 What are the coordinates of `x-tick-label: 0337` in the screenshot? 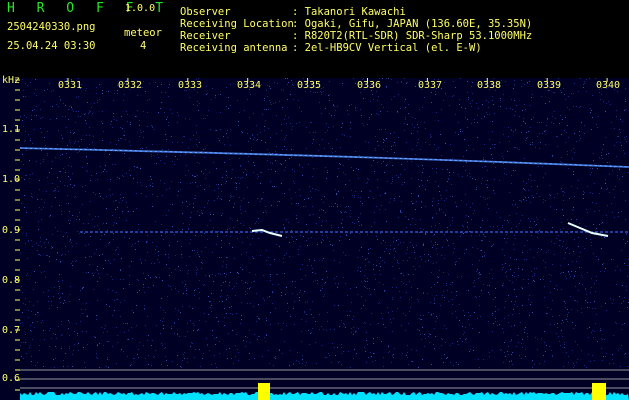 It's located at (430, 85).